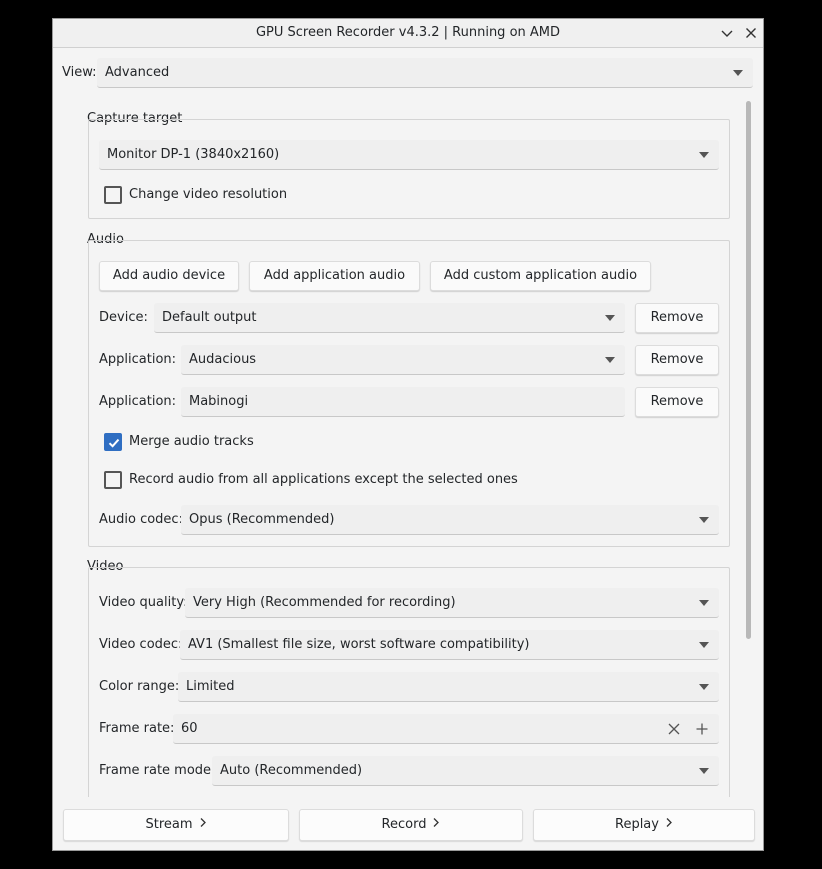  I want to click on application-select-value: Audacious, so click(223, 359).